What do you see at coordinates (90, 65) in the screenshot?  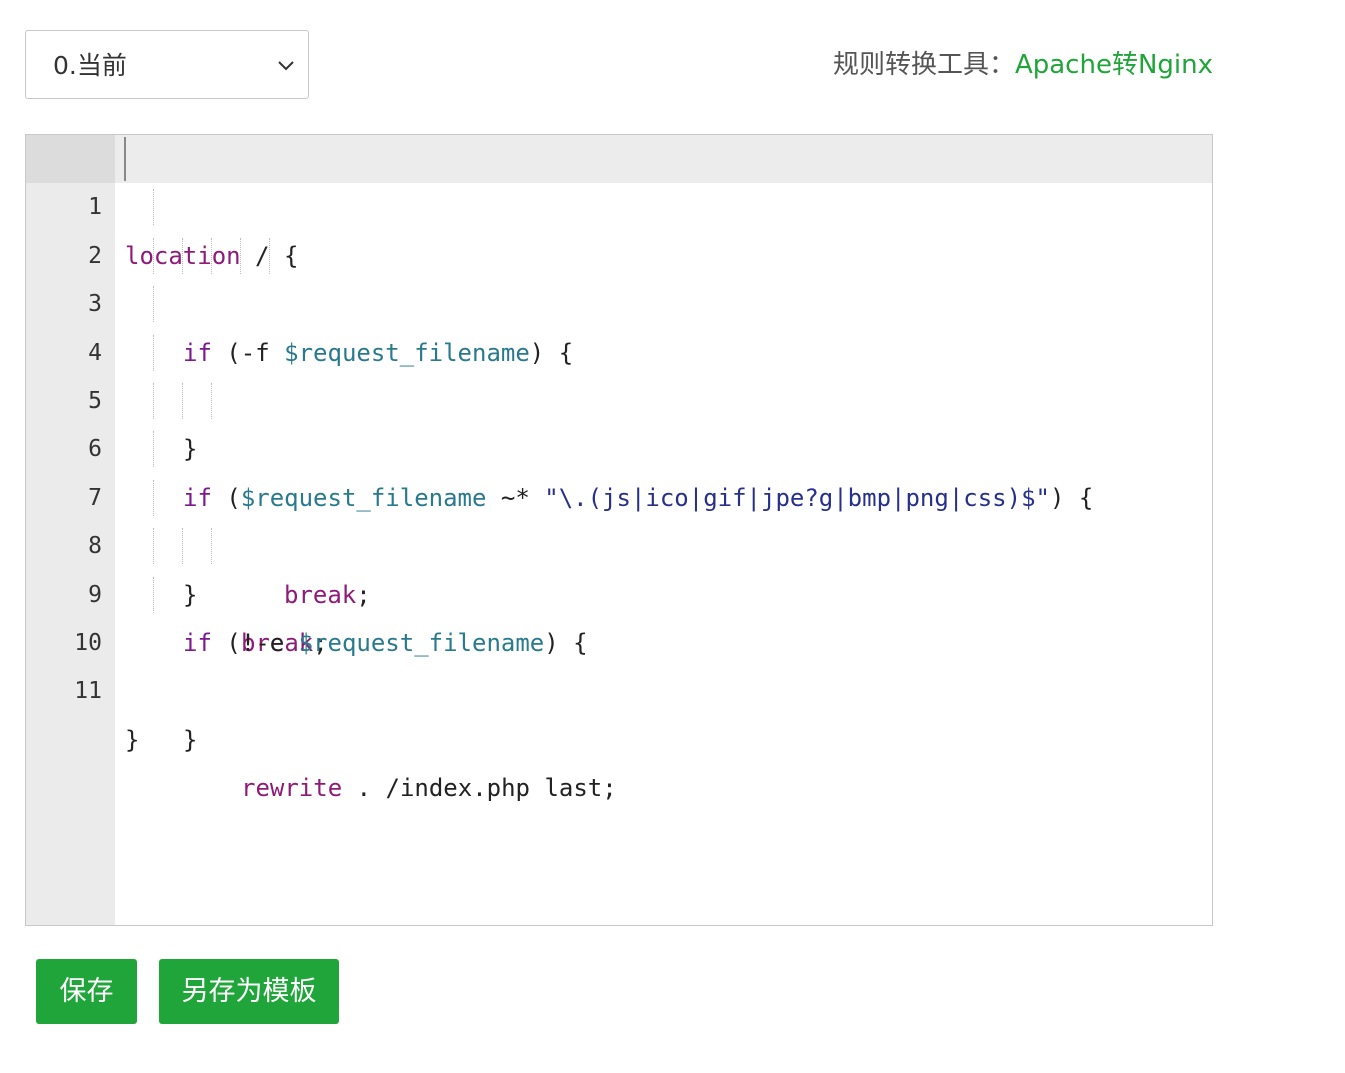 I see `version-select-value: 0.当前` at bounding box center [90, 65].